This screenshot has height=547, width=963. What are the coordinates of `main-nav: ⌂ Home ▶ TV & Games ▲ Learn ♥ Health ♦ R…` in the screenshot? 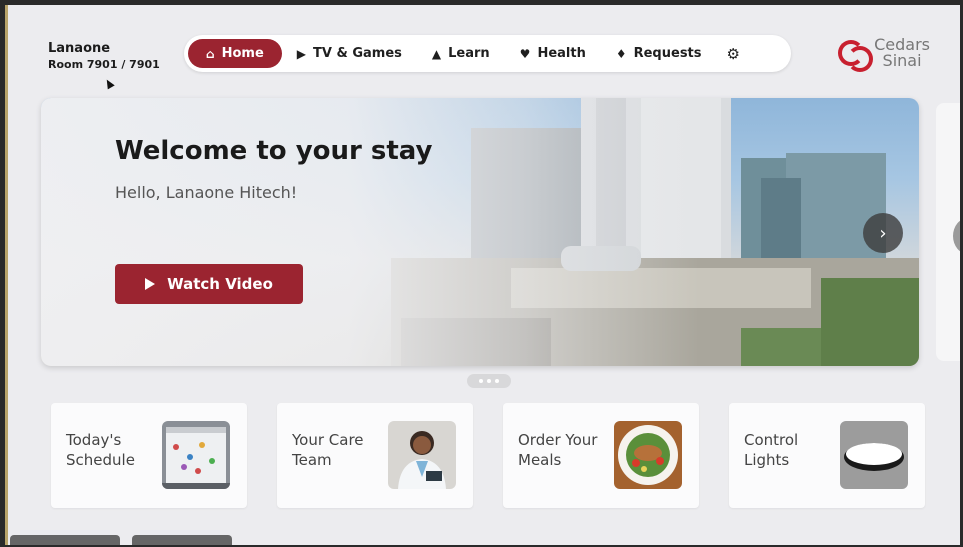 It's located at (487, 53).